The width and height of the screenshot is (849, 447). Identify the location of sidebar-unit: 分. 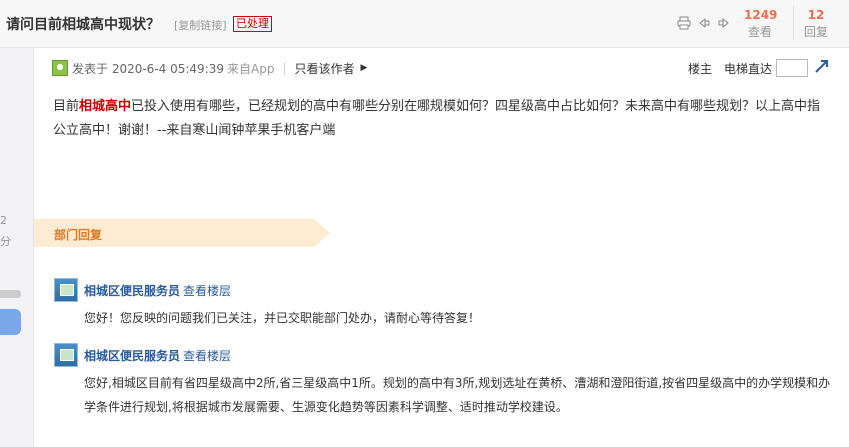
(5, 241).